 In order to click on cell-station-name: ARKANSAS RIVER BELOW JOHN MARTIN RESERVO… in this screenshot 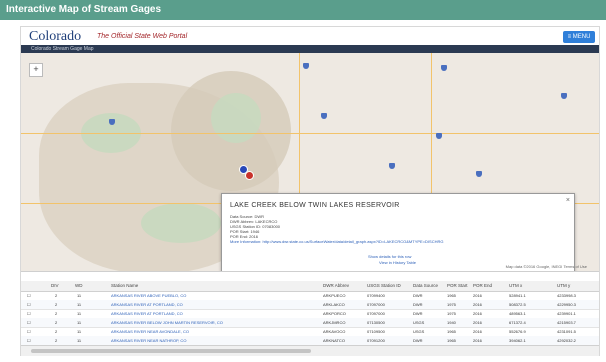, I will do `click(167, 322)`.